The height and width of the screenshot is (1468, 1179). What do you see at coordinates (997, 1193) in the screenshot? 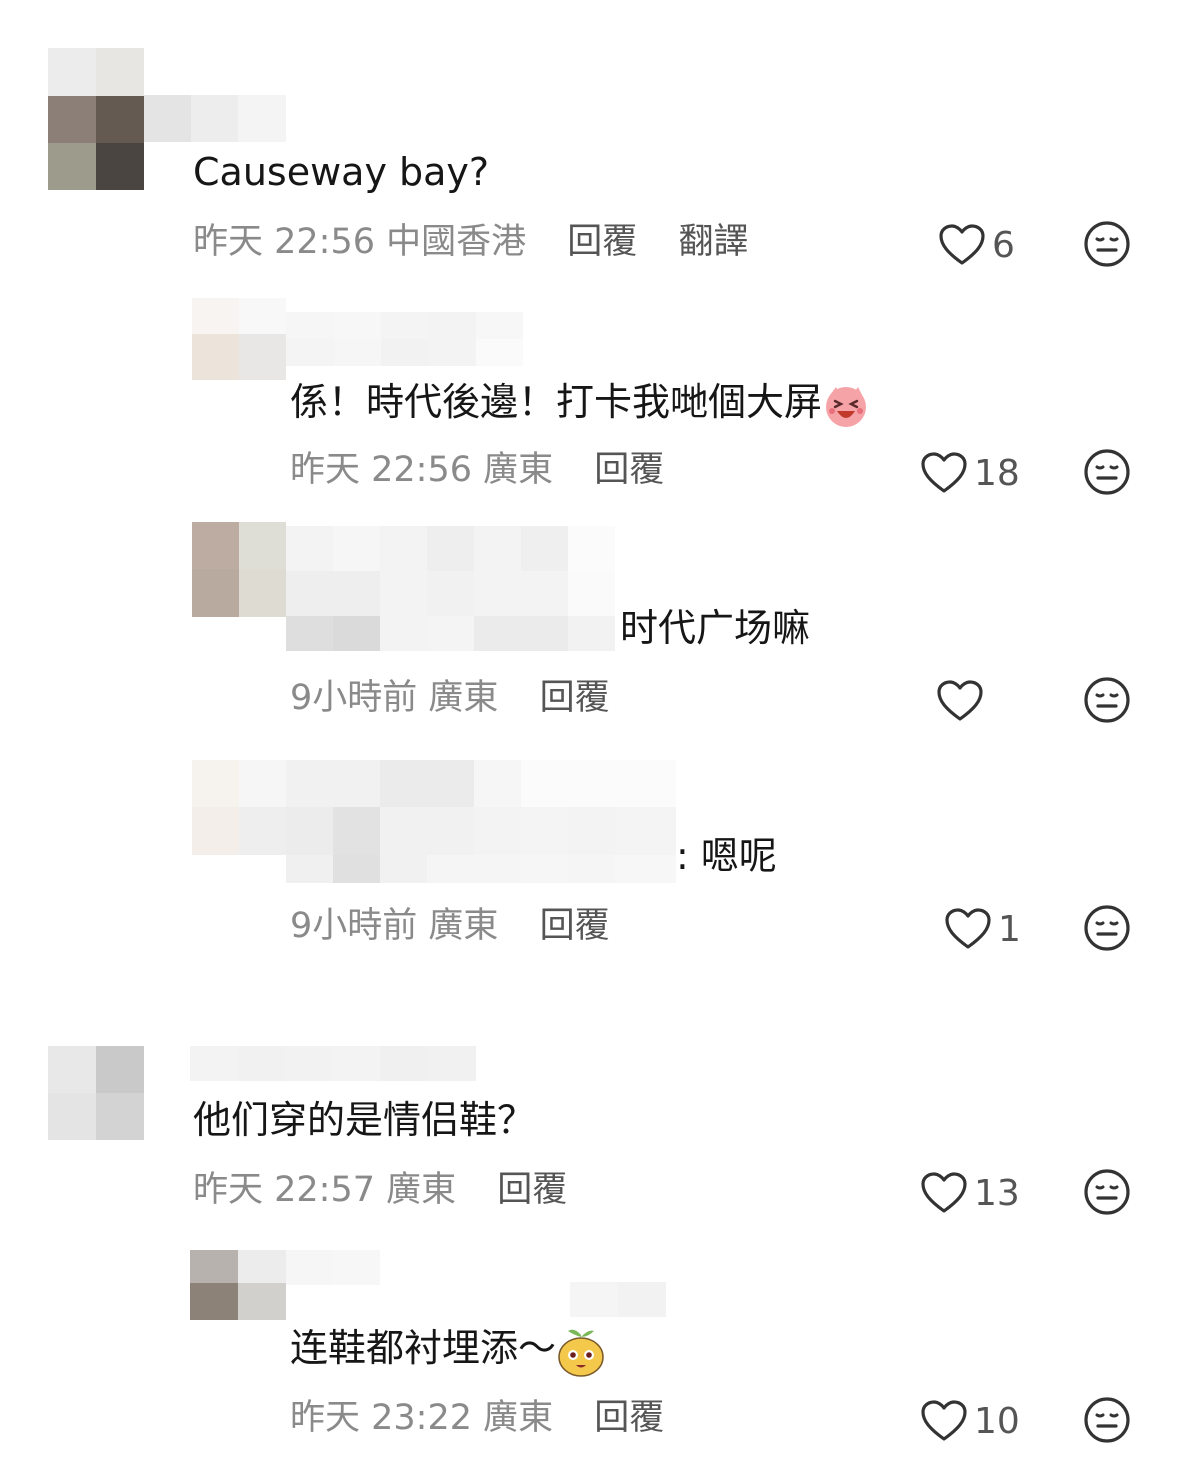
I see `like-count: 13` at bounding box center [997, 1193].